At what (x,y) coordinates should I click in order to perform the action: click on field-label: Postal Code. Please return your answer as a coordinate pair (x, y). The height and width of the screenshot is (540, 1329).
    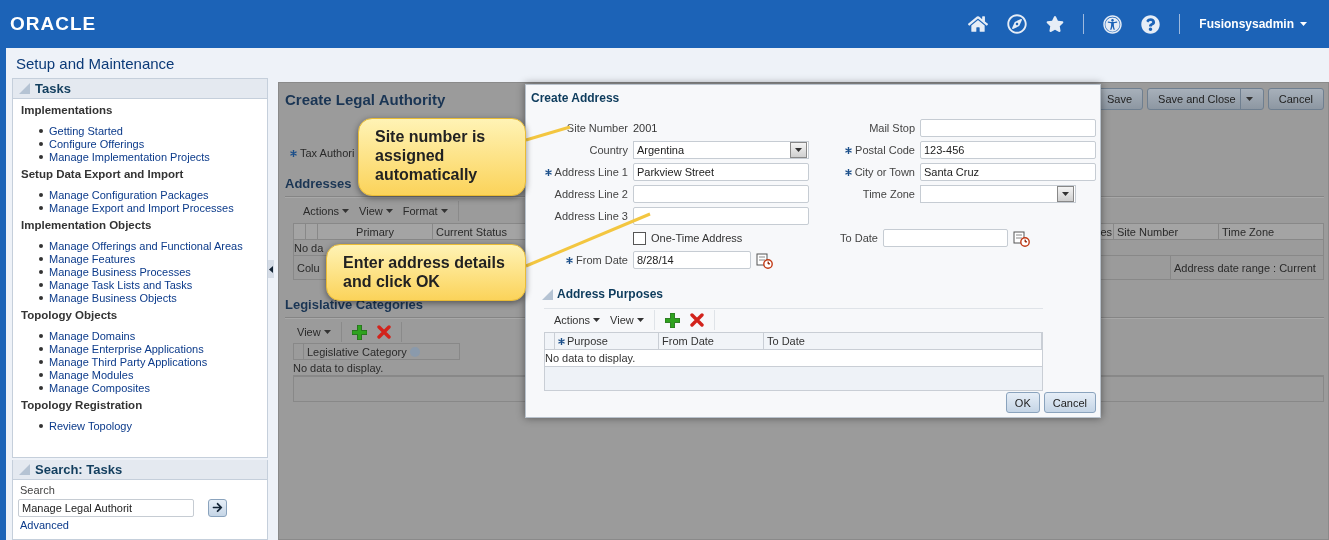
    Looking at the image, I should click on (871, 150).